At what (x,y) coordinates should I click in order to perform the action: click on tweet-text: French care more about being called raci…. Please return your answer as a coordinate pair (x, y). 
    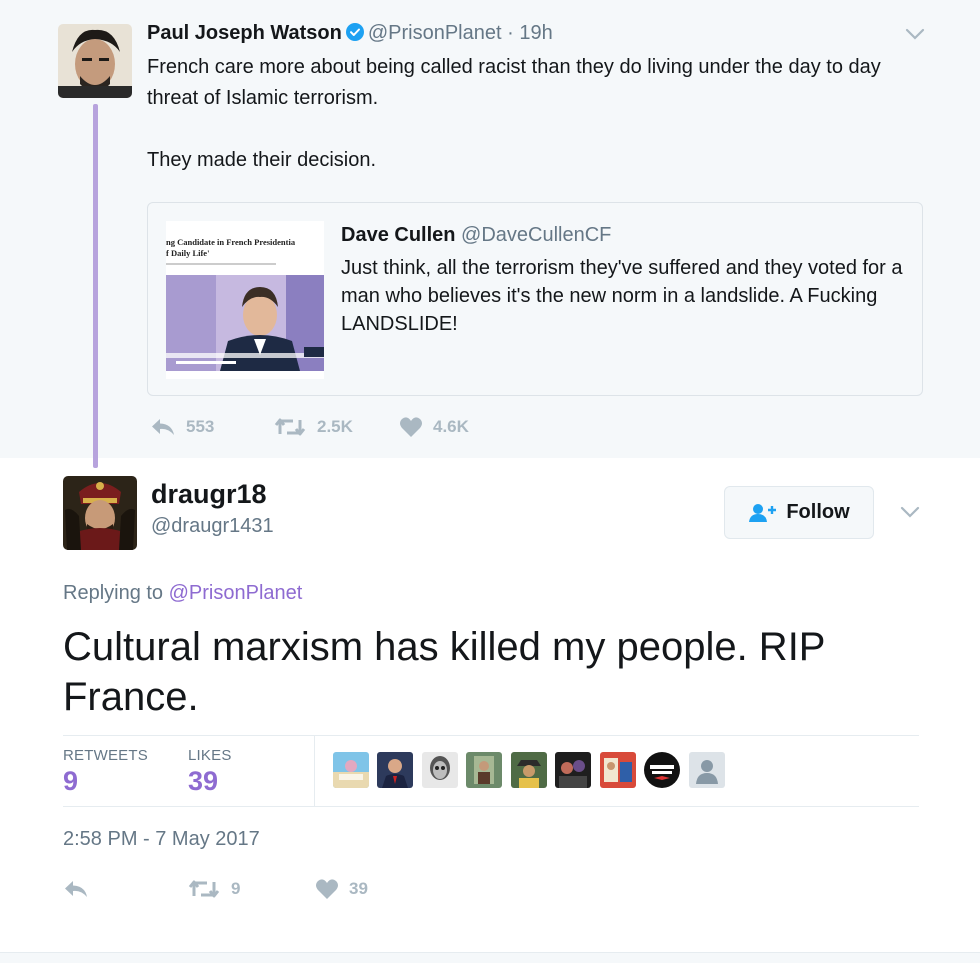
    Looking at the image, I should click on (537, 114).